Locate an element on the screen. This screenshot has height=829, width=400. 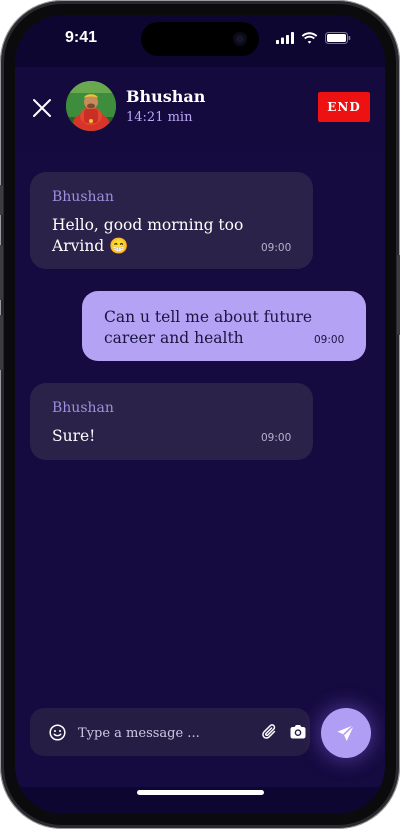
end-button: END is located at coordinates (344, 107).